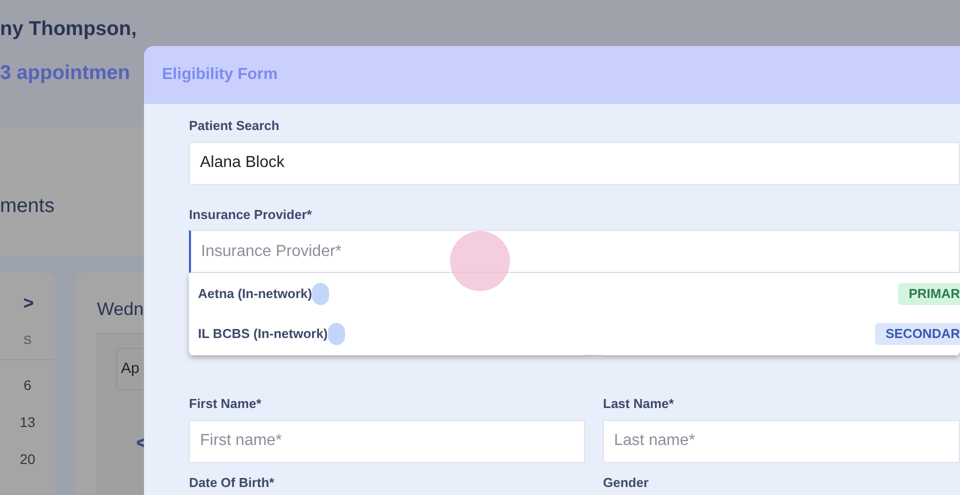 Image resolution: width=960 pixels, height=495 pixels. I want to click on calendar-date: 13, so click(28, 422).